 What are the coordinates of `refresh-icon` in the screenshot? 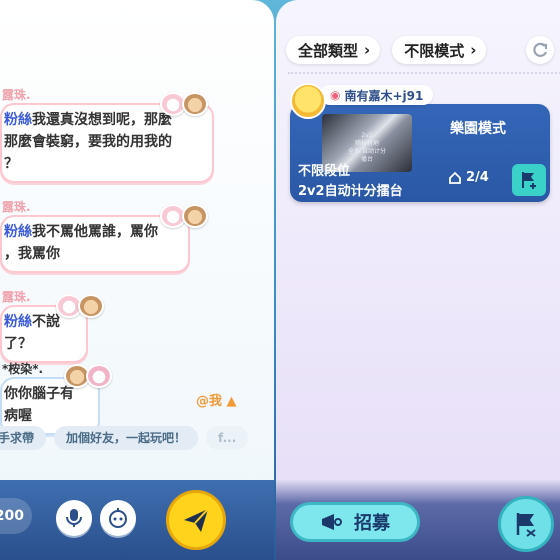 It's located at (540, 49).